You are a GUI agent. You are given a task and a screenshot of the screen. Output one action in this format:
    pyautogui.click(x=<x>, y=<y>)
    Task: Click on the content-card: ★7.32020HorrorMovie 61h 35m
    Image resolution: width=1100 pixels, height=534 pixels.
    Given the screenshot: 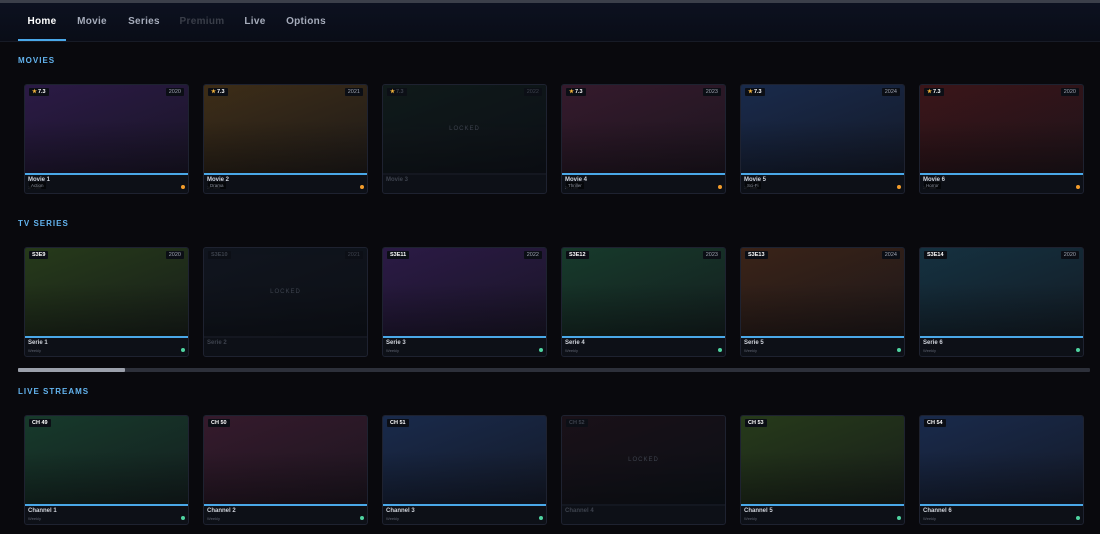 What is the action you would take?
    pyautogui.click(x=1001, y=139)
    